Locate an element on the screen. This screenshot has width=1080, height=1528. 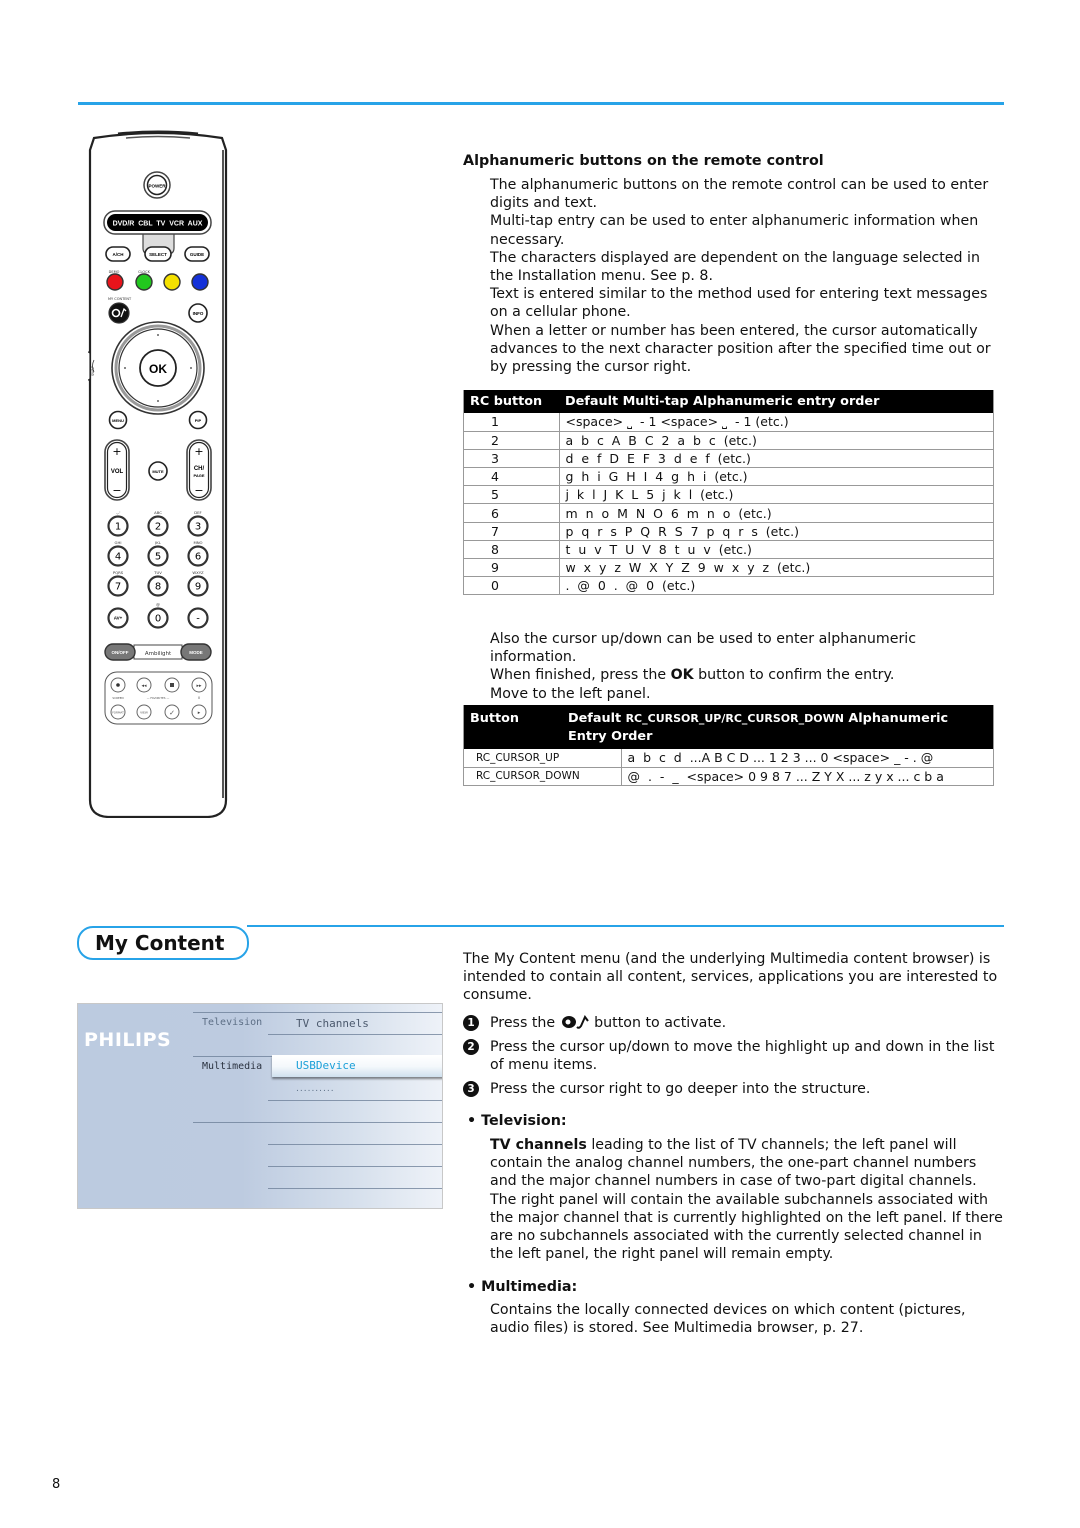
rc-button-cell: 8 is located at coordinates (512, 550).